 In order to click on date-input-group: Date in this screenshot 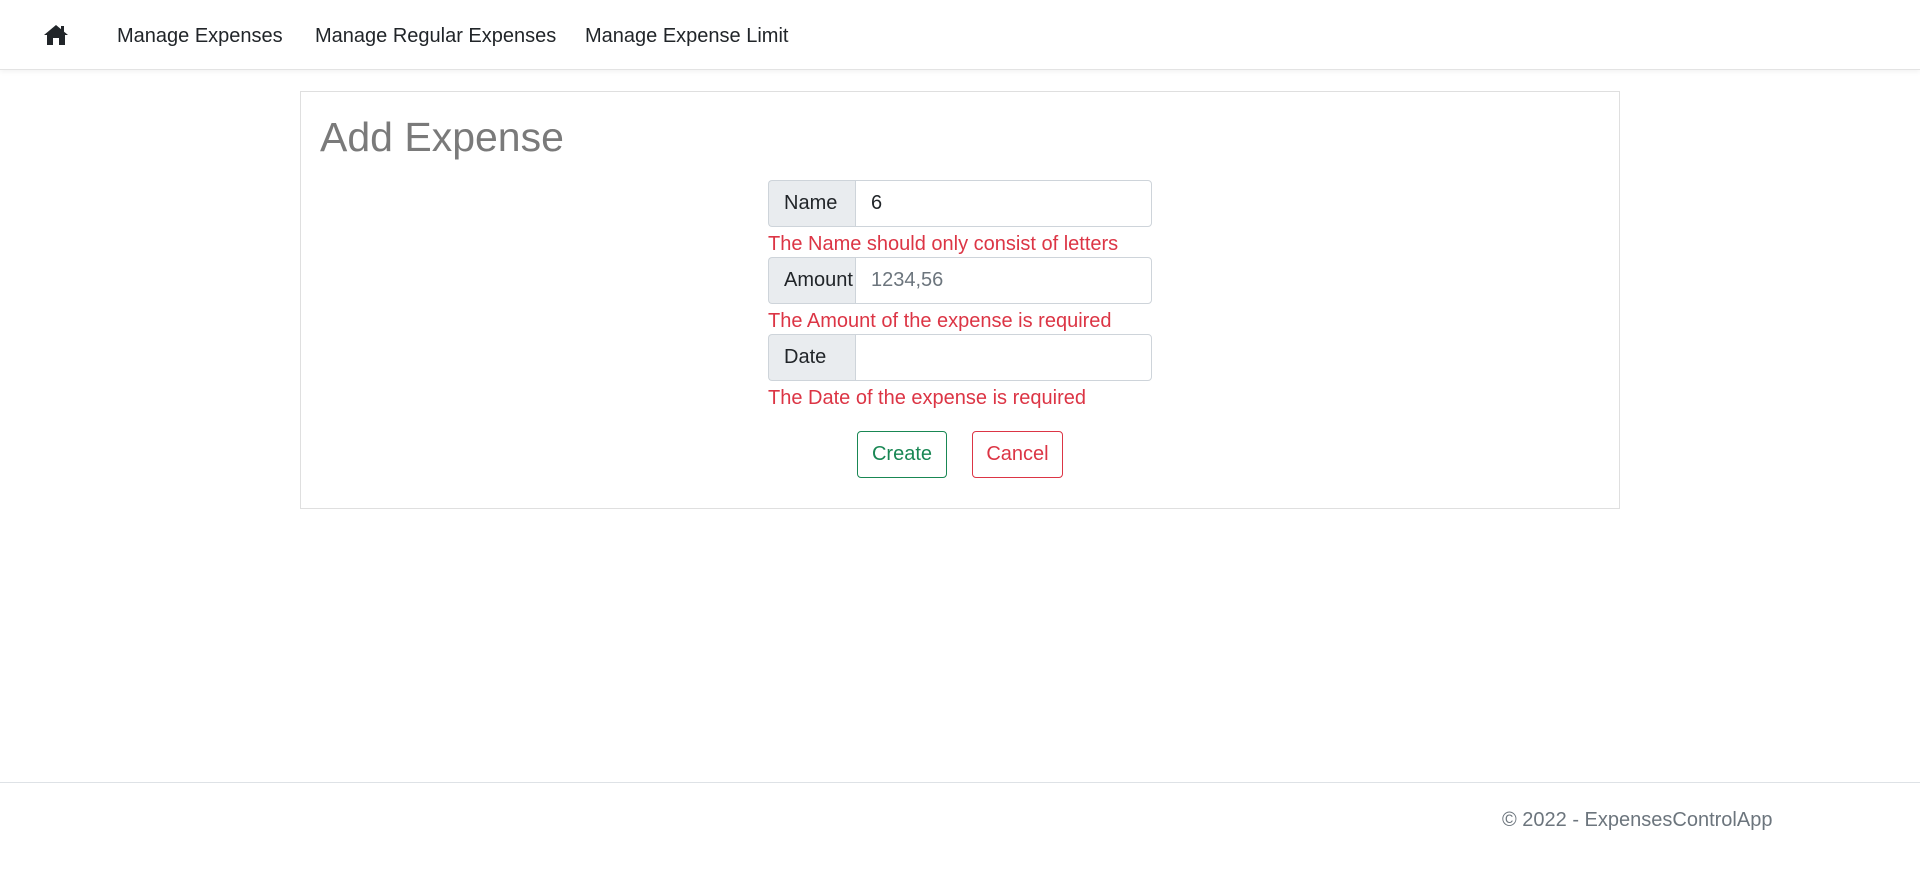, I will do `click(960, 357)`.